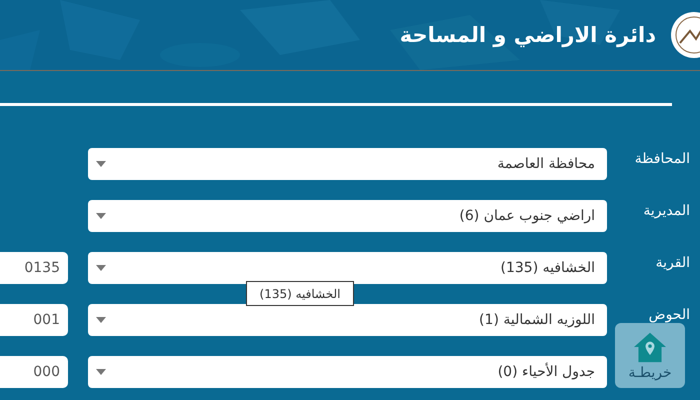 The width and height of the screenshot is (700, 400). I want to click on map-button: خريطـة, so click(650, 355).